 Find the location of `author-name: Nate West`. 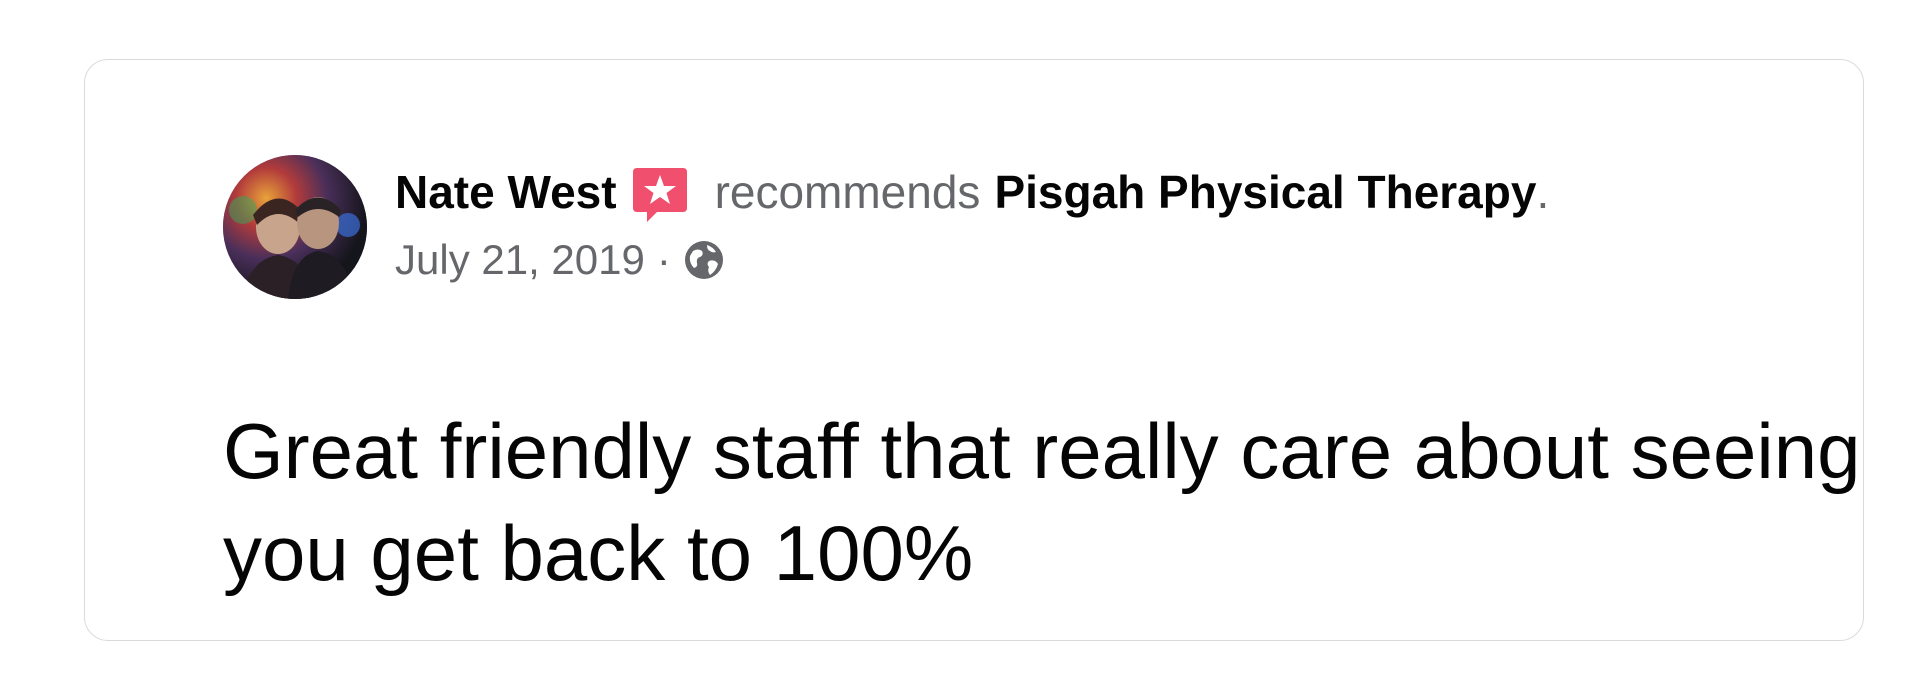

author-name: Nate West is located at coordinates (506, 192).